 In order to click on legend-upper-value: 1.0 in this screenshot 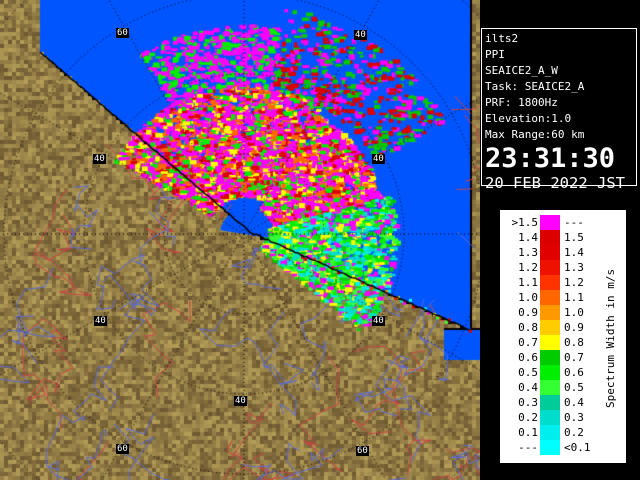, I will do `click(574, 312)`.